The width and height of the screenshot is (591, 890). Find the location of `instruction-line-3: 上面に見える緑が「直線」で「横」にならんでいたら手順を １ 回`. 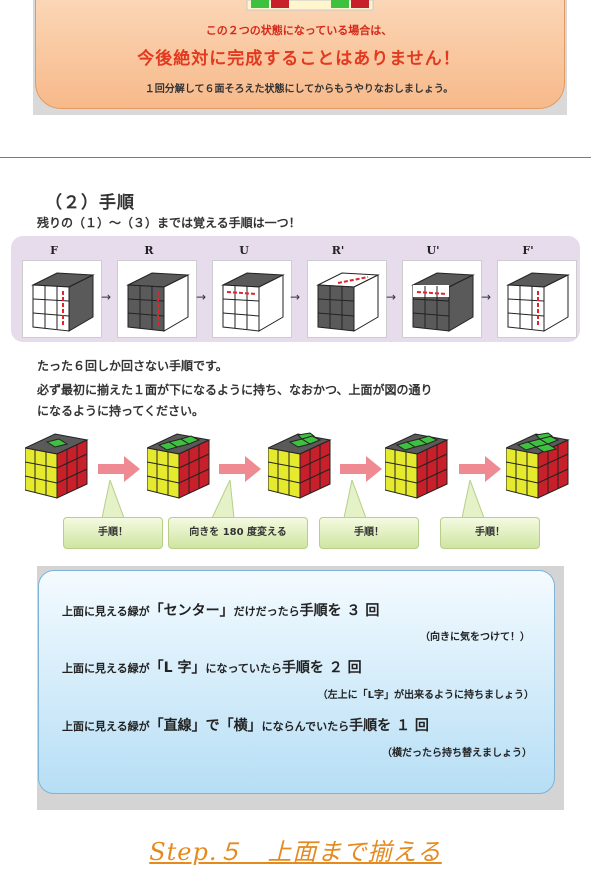

instruction-line-3: 上面に見える緑が「直線」で「横」にならんでいたら手順を １ 回 is located at coordinates (245, 725).